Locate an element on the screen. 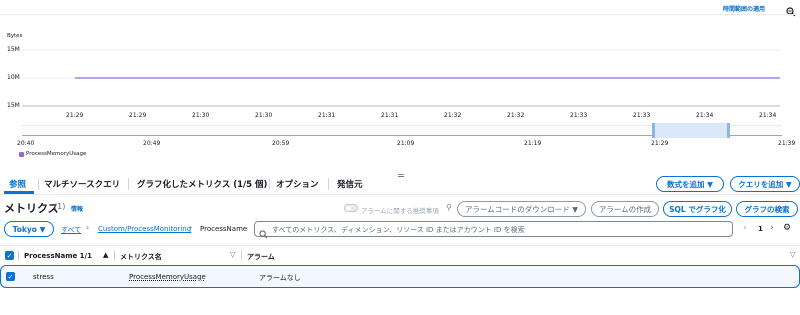 The height and width of the screenshot is (315, 800). y-axis-unit: Bytes is located at coordinates (15, 36).